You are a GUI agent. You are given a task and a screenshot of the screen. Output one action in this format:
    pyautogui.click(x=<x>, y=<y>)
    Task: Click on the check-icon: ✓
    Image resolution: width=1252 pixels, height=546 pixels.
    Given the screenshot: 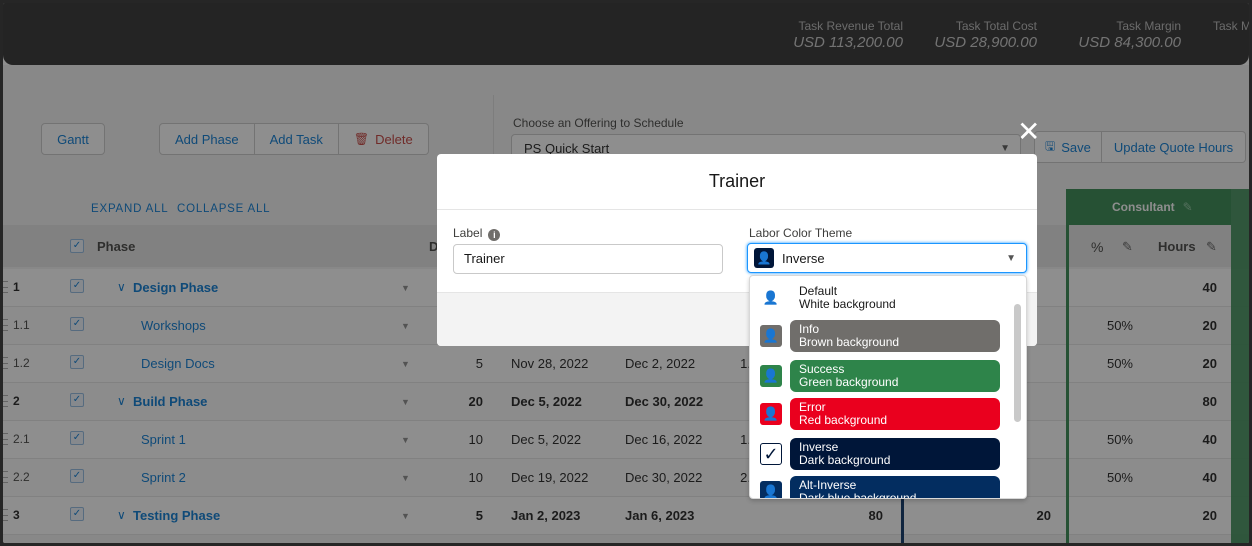 What is the action you would take?
    pyautogui.click(x=771, y=454)
    